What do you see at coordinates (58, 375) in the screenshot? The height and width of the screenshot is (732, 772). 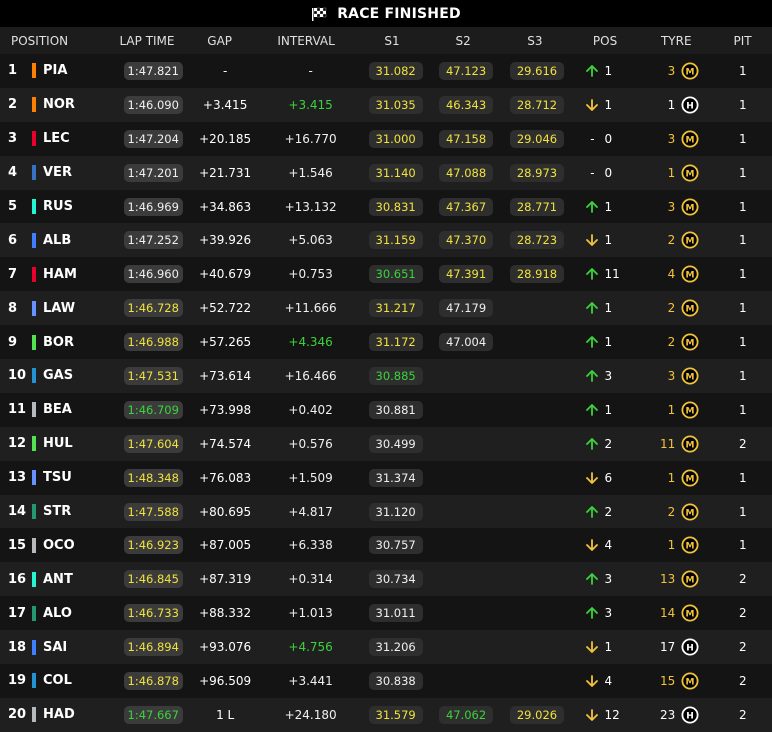 I see `driver-code: GAS` at bounding box center [58, 375].